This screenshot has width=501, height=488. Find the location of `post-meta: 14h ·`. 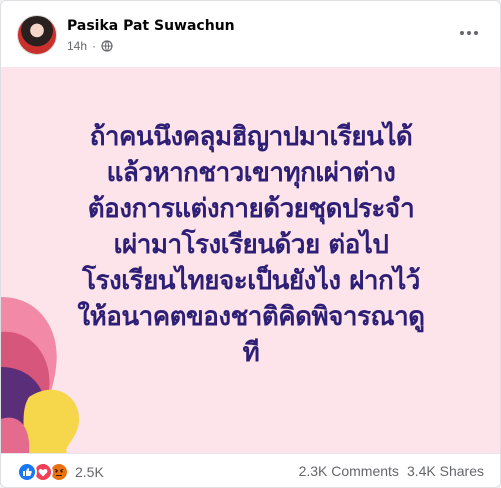

post-meta: 14h · is located at coordinates (90, 46).